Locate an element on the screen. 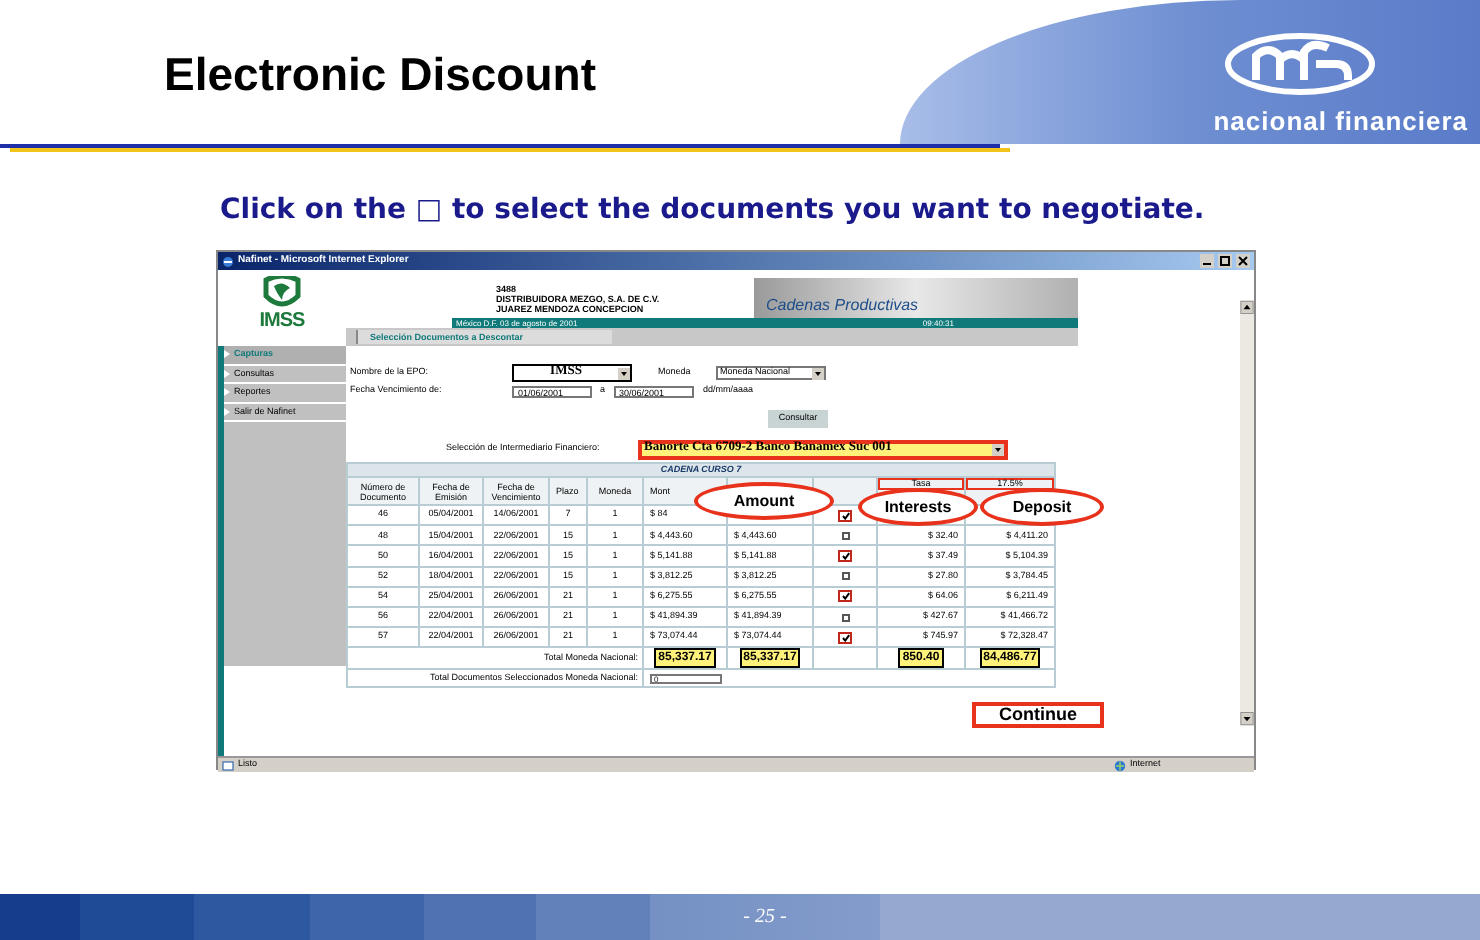  brand-name: nacional financiera is located at coordinates (1340, 121).